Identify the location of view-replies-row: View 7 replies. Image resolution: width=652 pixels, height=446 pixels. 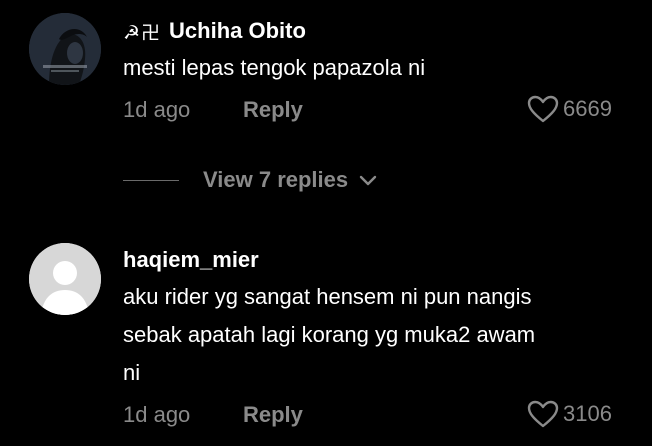
(250, 180).